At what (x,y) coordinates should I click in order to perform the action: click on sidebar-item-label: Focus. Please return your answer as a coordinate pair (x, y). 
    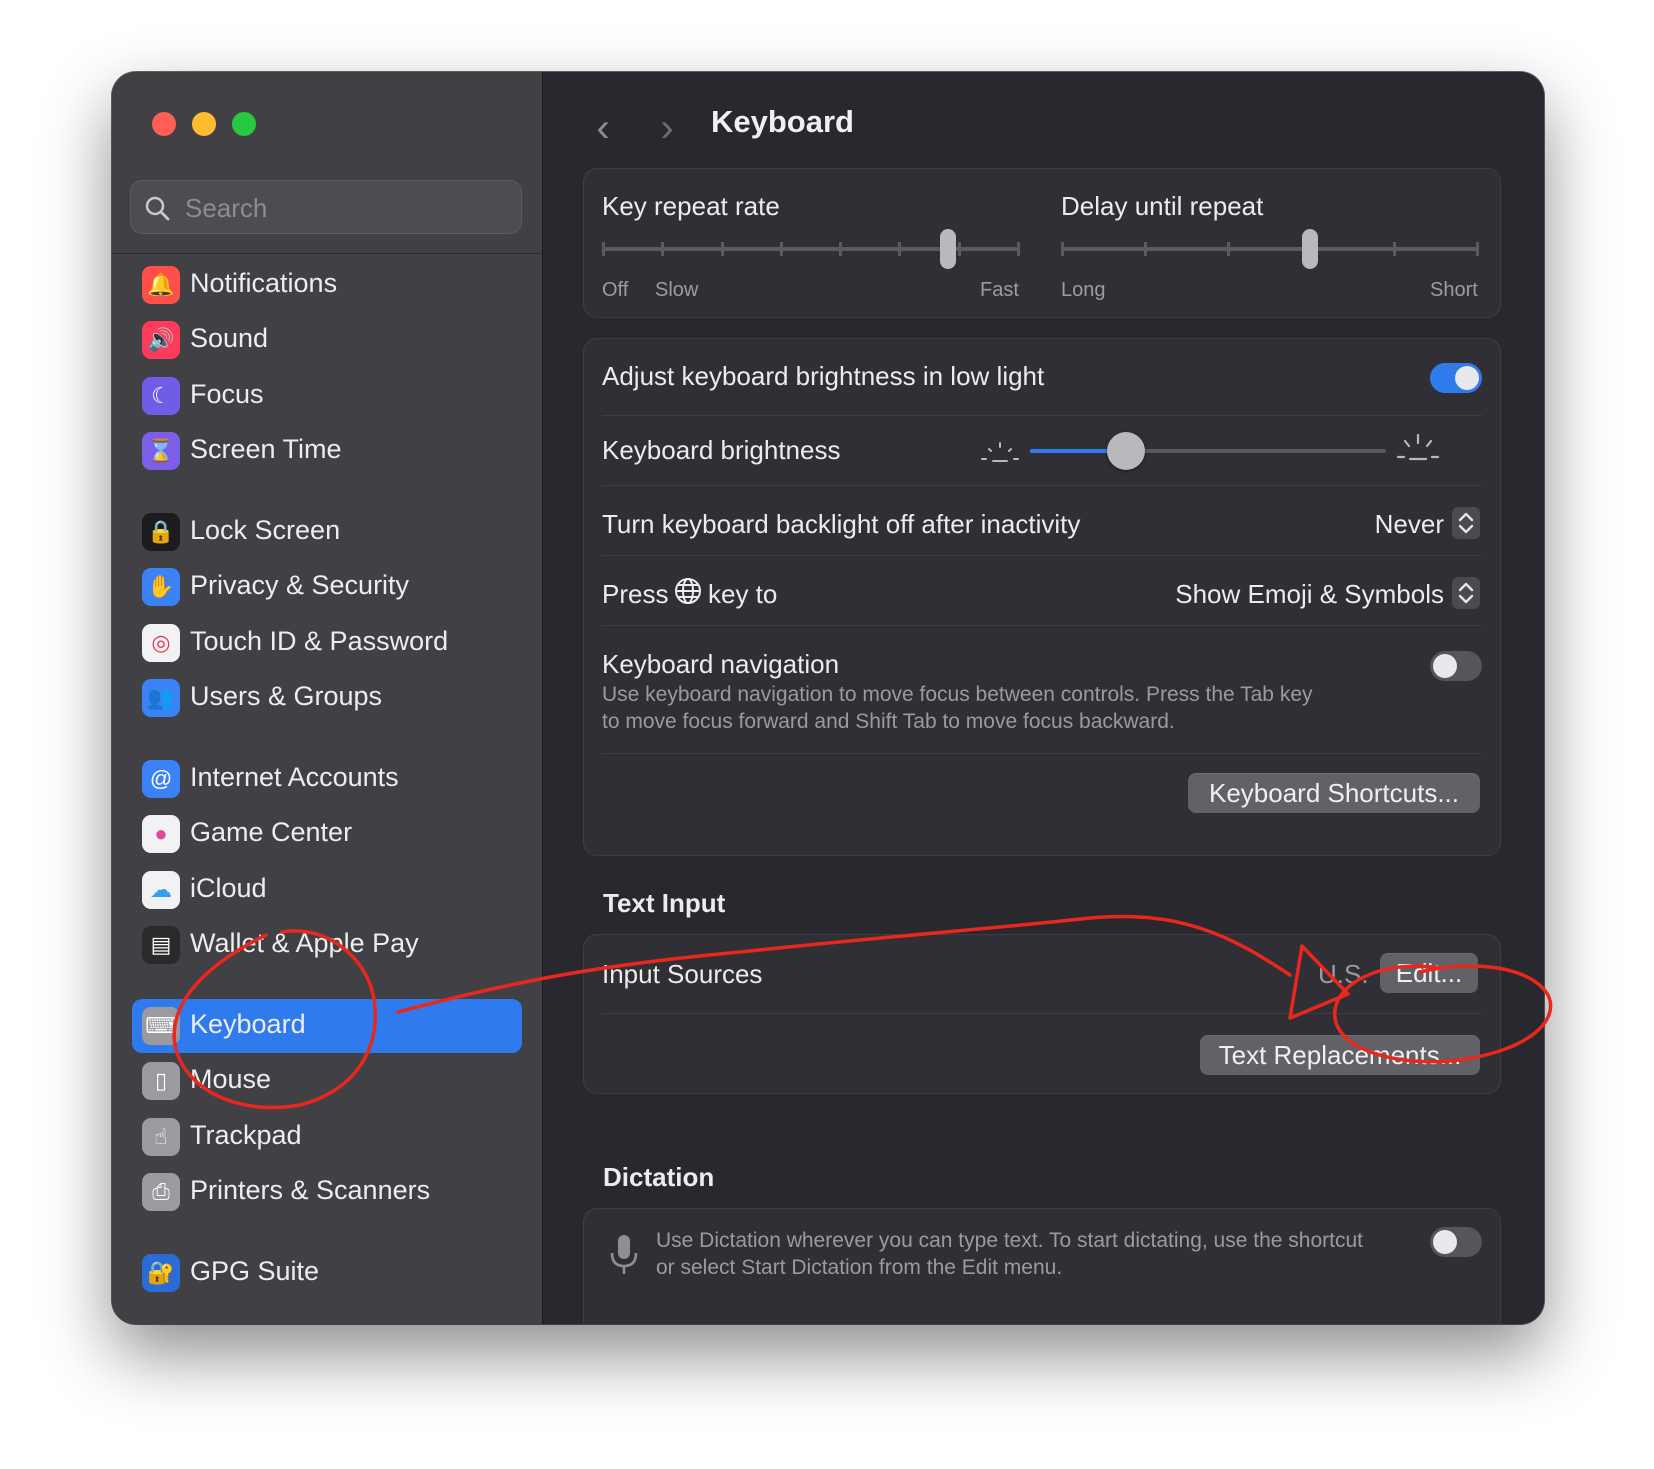
    Looking at the image, I should click on (227, 394).